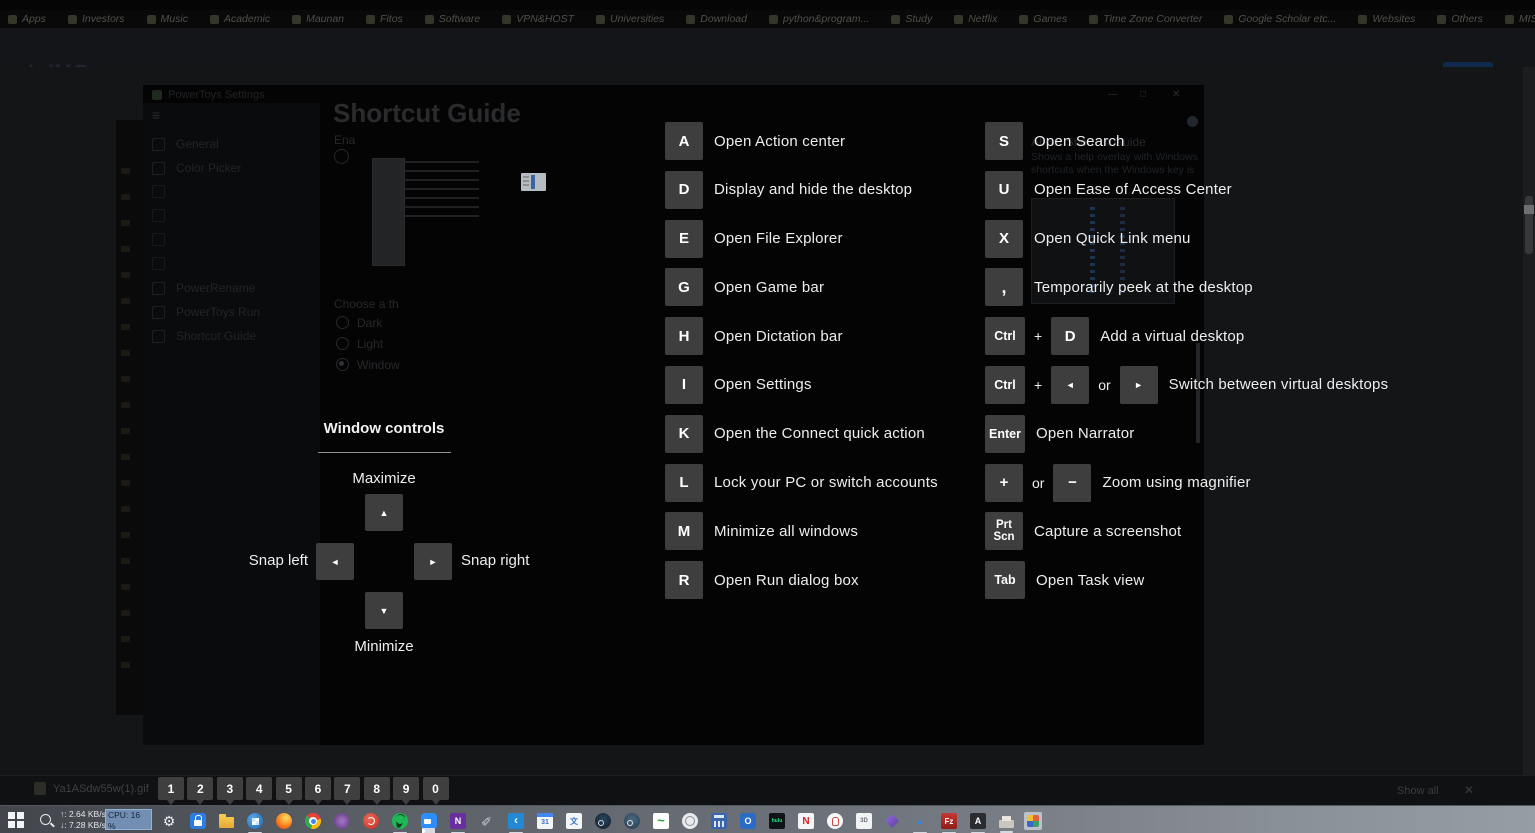  Describe the element at coordinates (203, 288) in the screenshot. I see `sidebar-item-powerrename: PowerRename` at that location.